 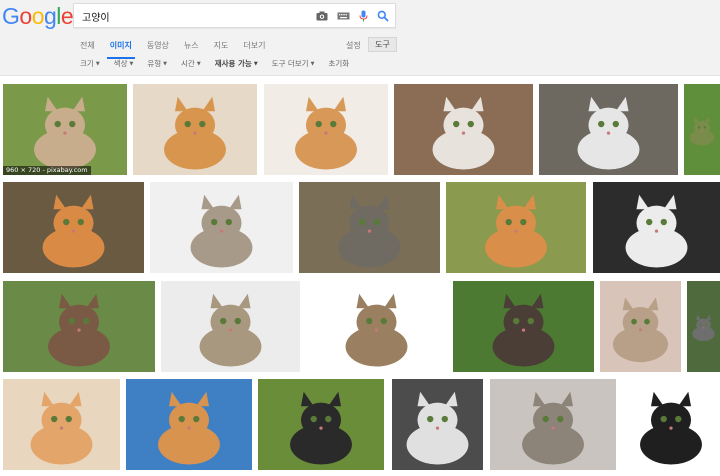 I want to click on keyboard-icon, so click(x=343, y=16).